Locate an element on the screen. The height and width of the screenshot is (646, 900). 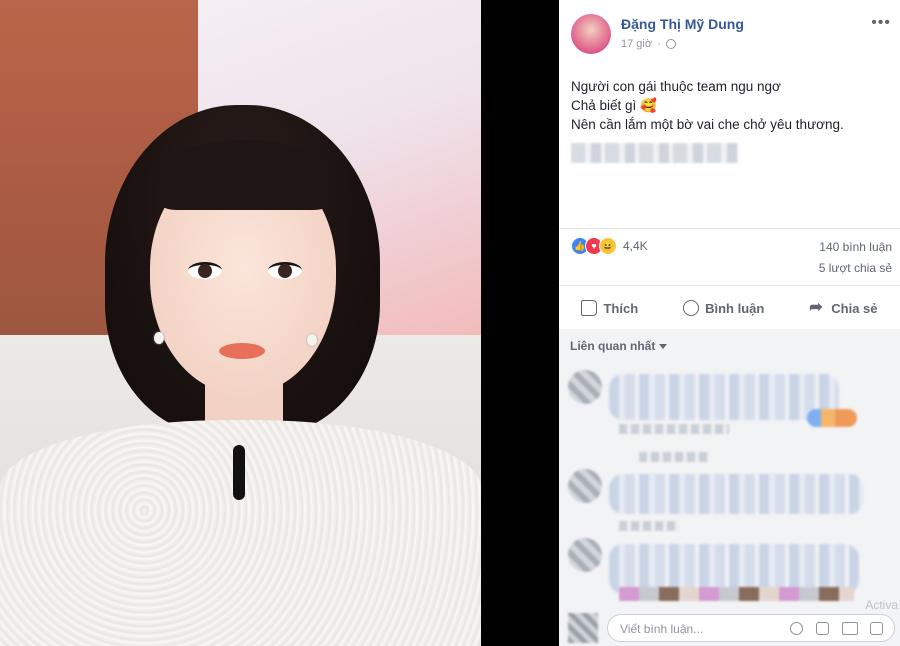
right-eye is located at coordinates (285, 270).